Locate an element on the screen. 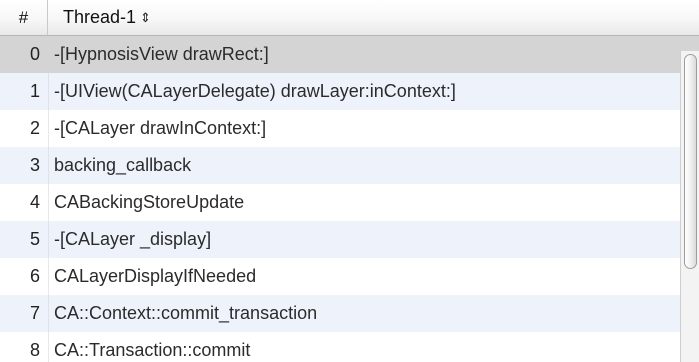 The height and width of the screenshot is (362, 699). table-row: 5 -[CALayer _display] is located at coordinates (349, 239).